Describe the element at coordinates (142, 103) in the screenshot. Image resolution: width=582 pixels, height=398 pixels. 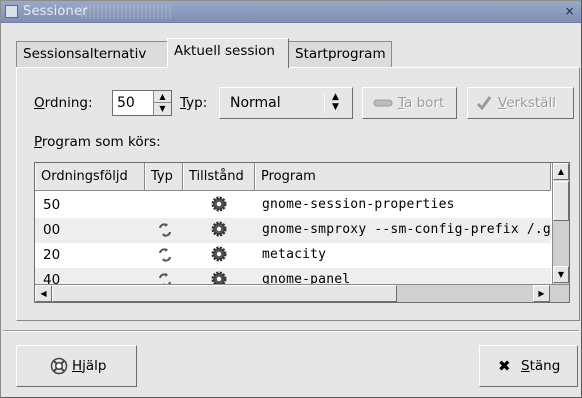
I see `order-spinbutton: 50 ▲ ▼` at that location.